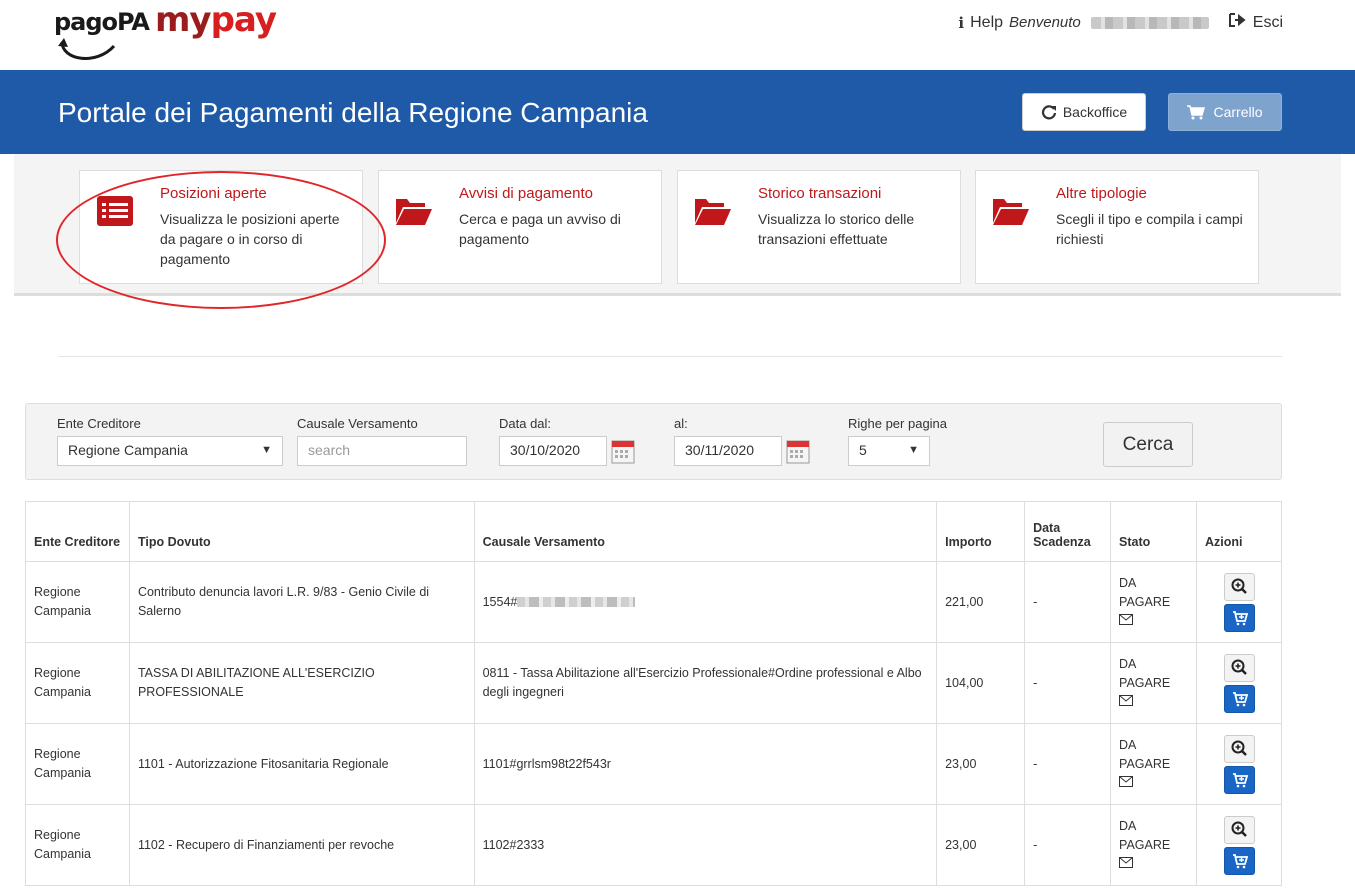 The width and height of the screenshot is (1355, 891). What do you see at coordinates (1153, 531) in the screenshot?
I see `header-stato: Stato` at bounding box center [1153, 531].